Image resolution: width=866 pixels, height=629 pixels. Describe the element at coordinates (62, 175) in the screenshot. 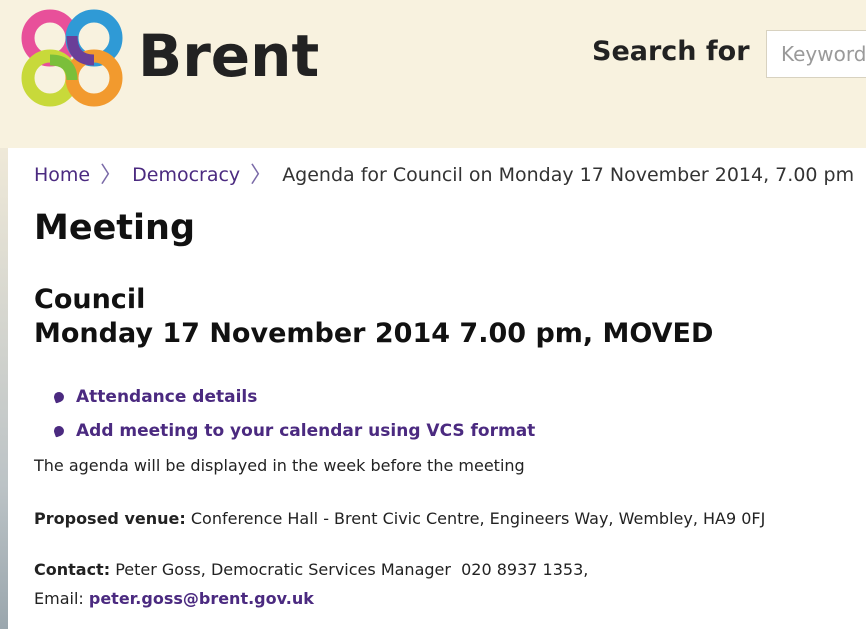

I see `breadcrumb-home-link: Home` at that location.